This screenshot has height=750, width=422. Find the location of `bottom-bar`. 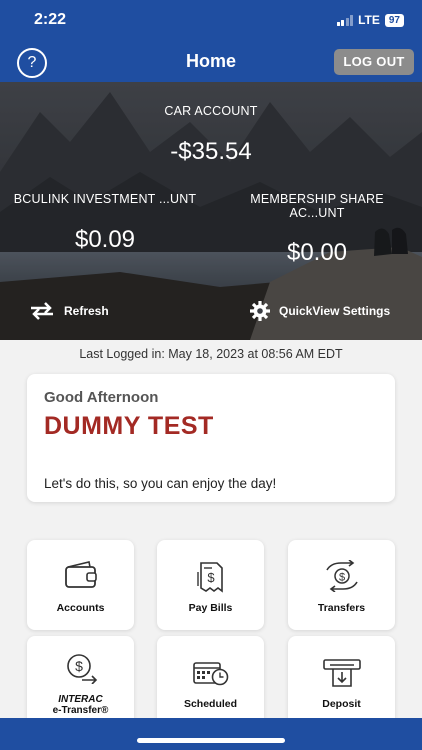

bottom-bar is located at coordinates (211, 734).